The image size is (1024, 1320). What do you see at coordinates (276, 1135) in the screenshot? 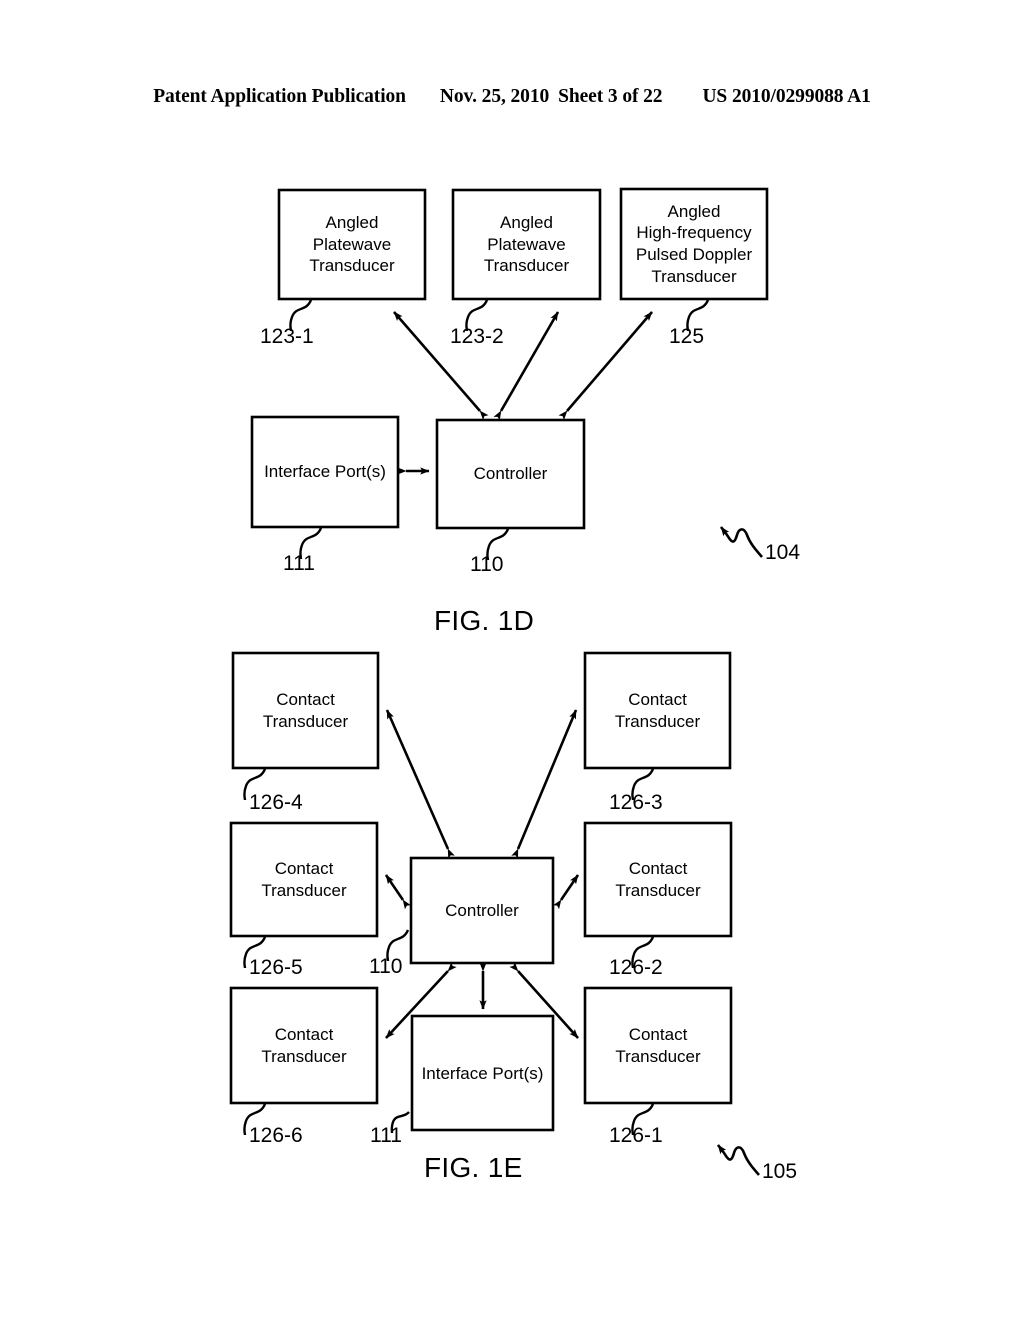
I see `ref-num-126-6: 126-6` at bounding box center [276, 1135].